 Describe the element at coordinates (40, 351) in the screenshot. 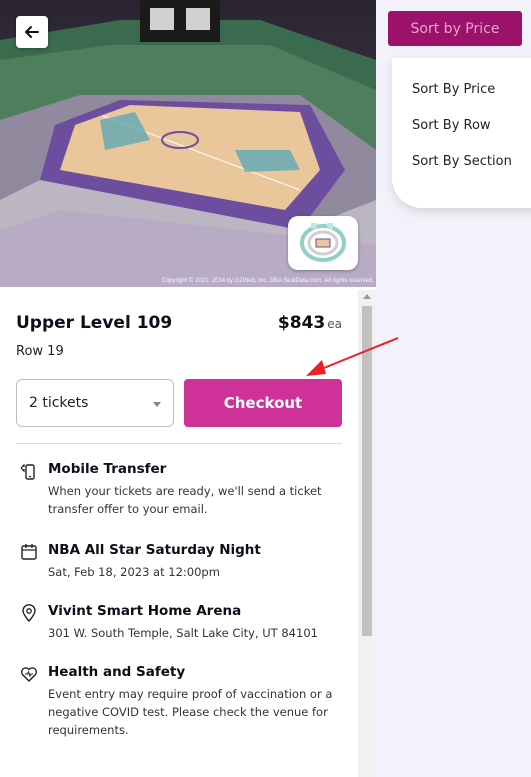

I see `row-label: Row 19` at that location.